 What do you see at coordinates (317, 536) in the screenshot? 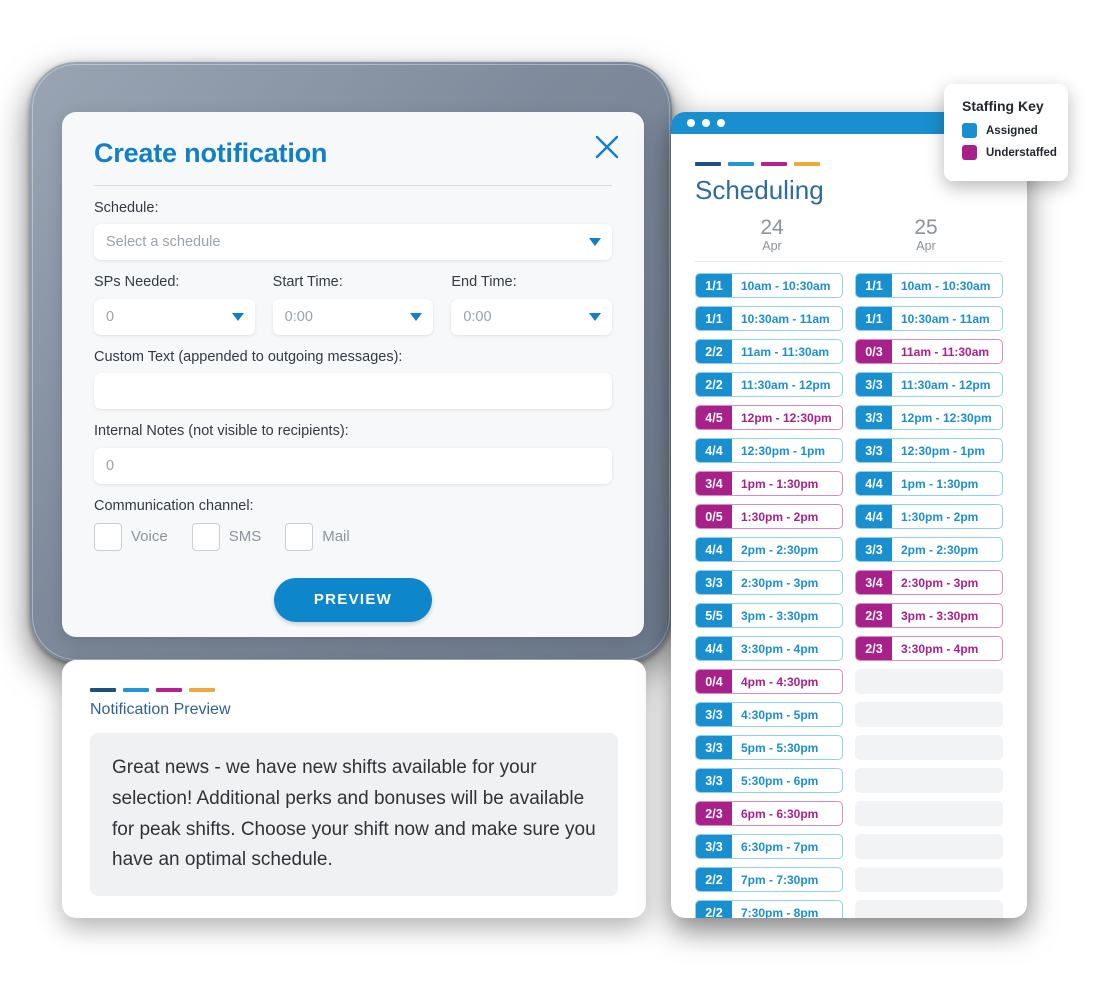
I see `channel-option-mail: Mail` at bounding box center [317, 536].